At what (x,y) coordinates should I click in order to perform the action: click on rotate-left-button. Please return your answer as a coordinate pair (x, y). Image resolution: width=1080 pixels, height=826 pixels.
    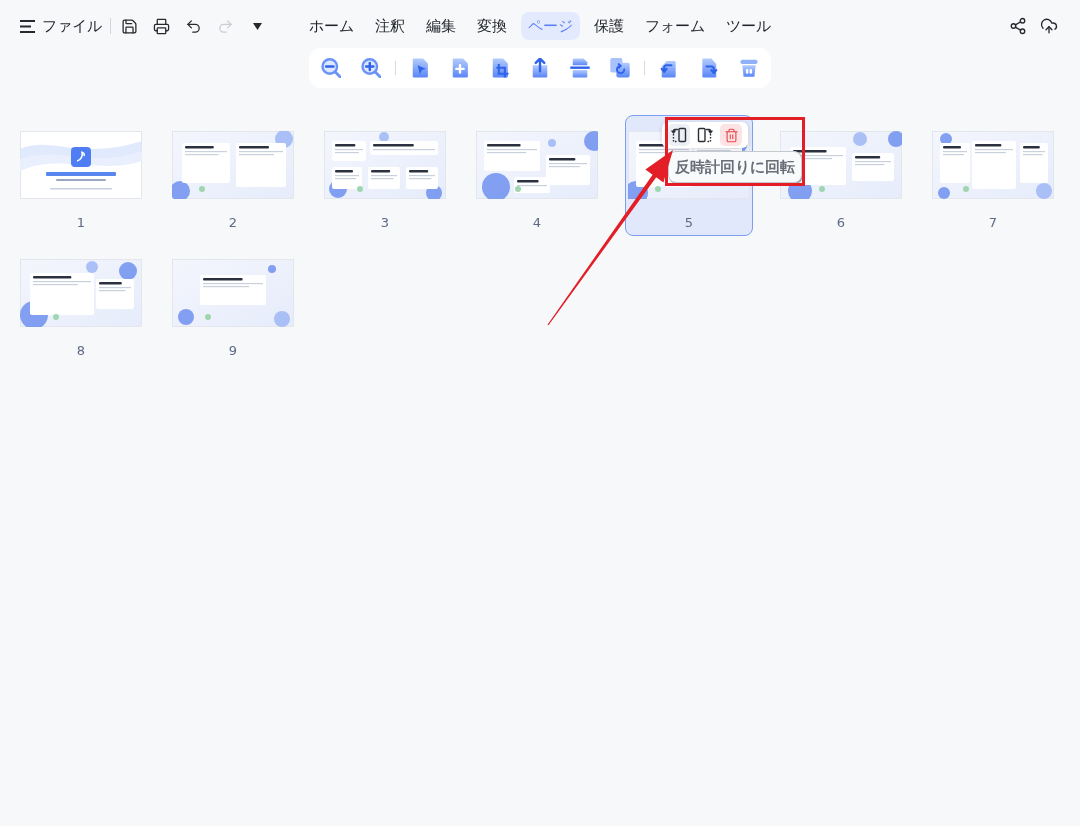
    Looking at the image, I should click on (679, 135).